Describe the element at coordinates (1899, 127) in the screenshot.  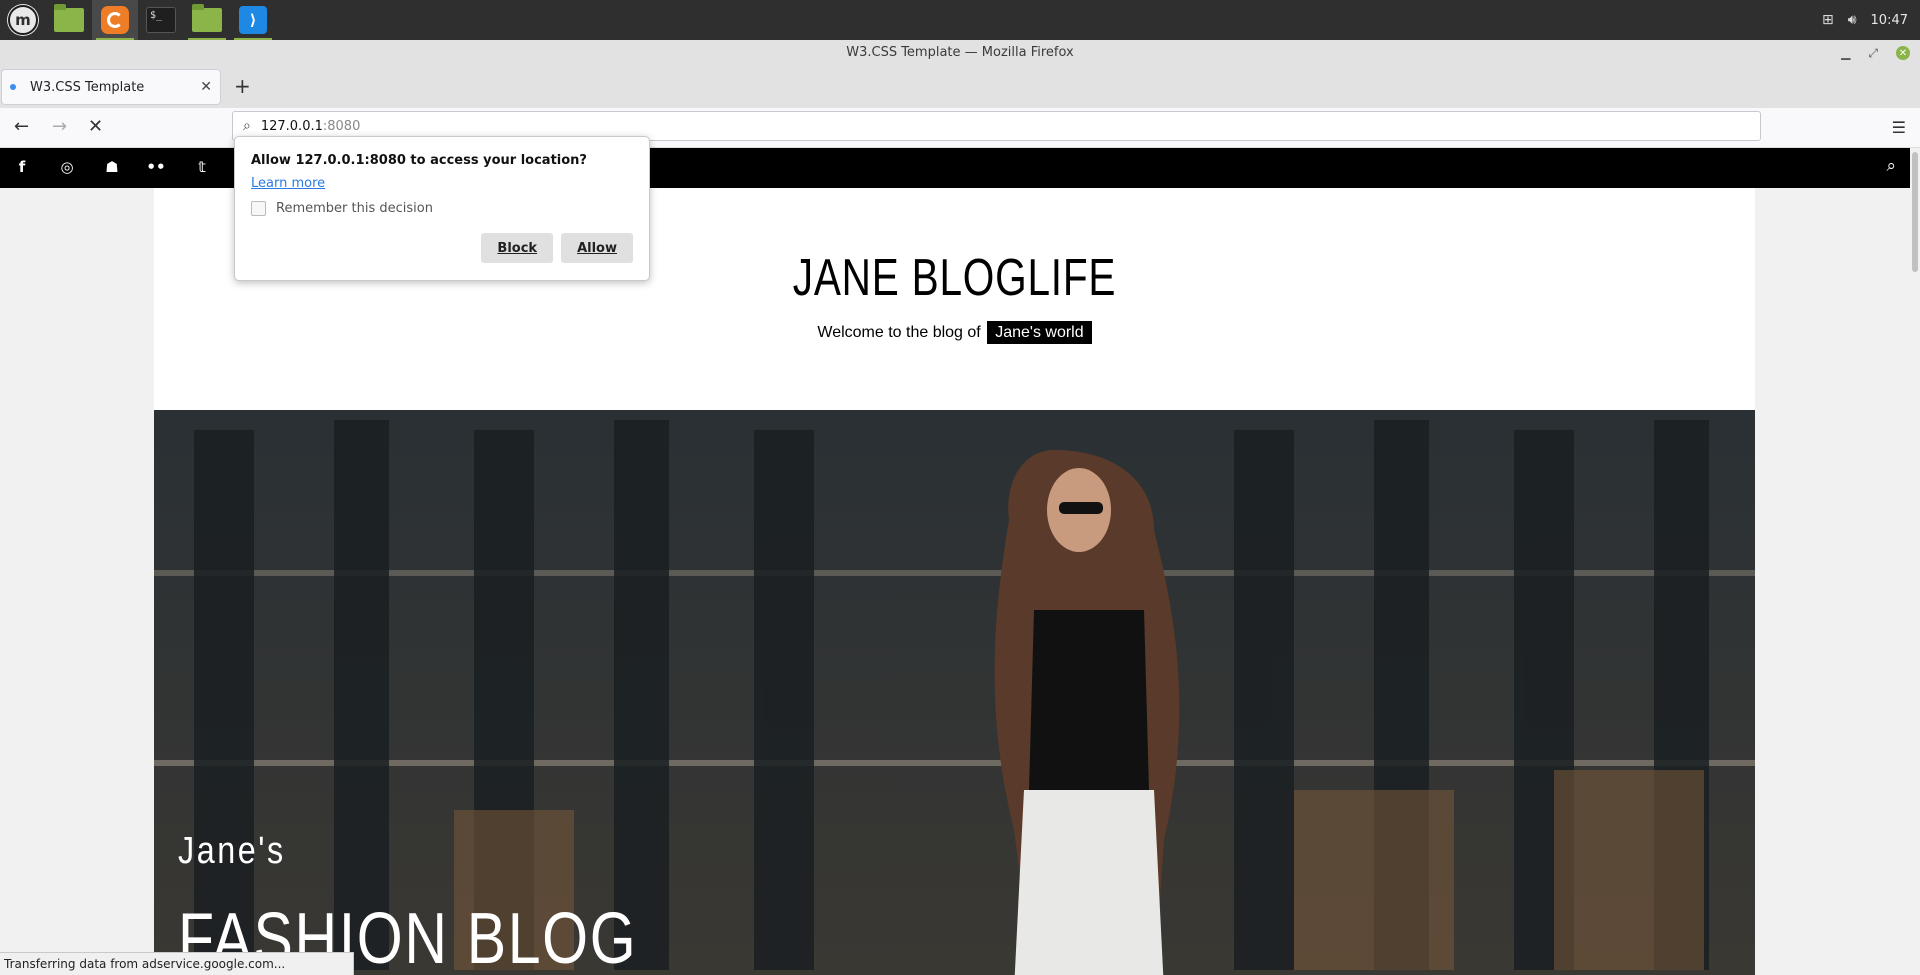
I see `menu-hamburger-icon: ☰` at that location.